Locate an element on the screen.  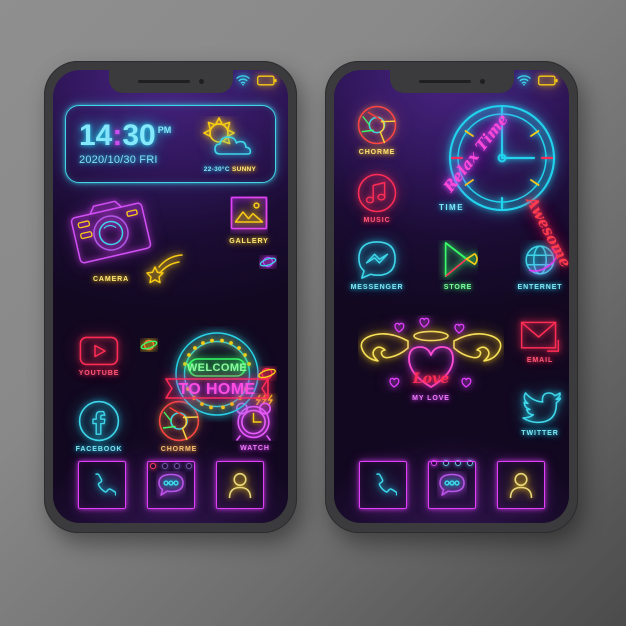
app-label-gallery: GALLERY is located at coordinates (249, 241).